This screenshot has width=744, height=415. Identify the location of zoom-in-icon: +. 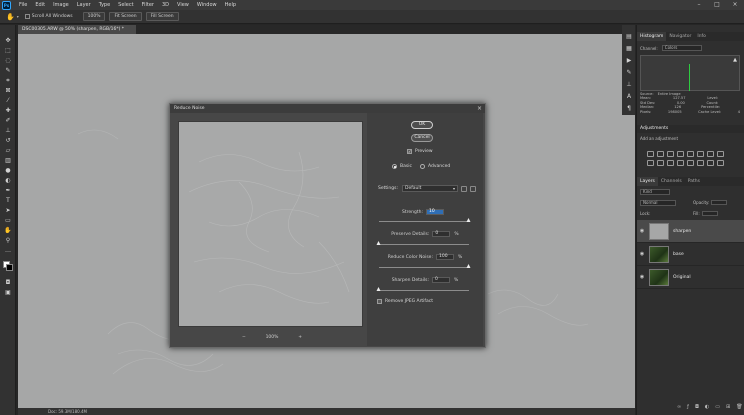
(300, 337).